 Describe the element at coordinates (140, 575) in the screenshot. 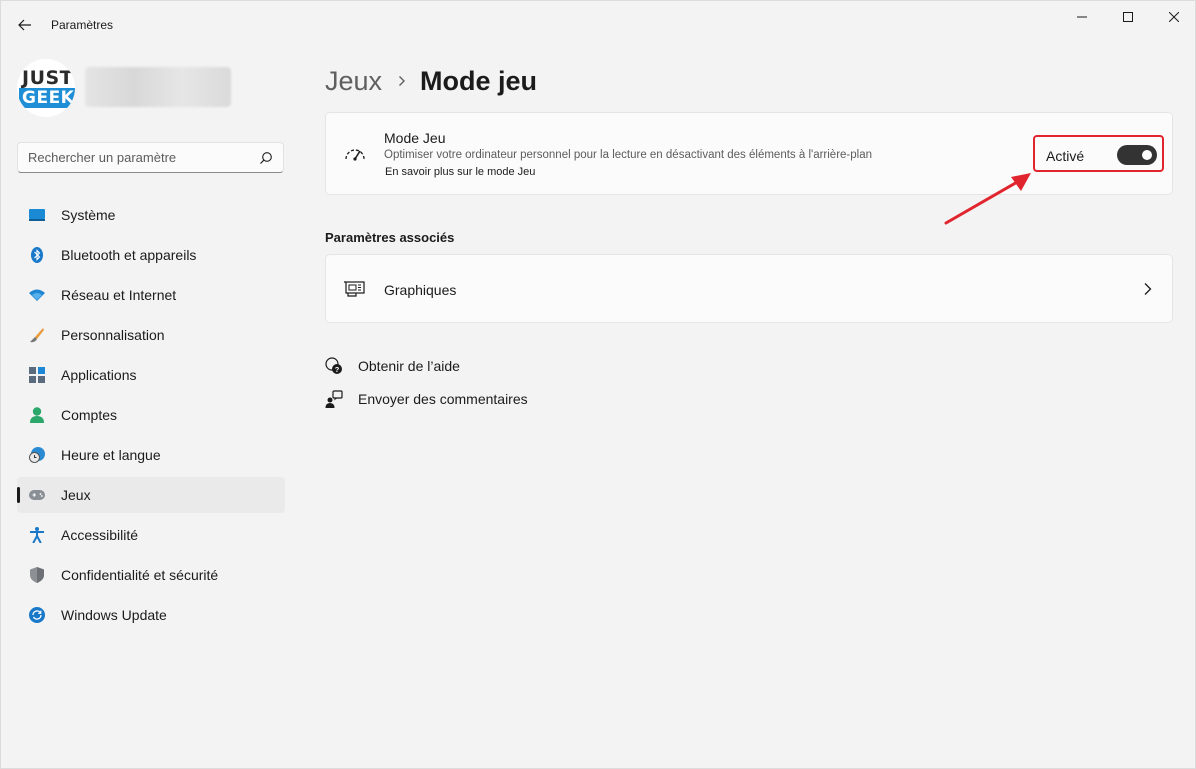

I see `sidebar-item-label: Confidentialité et sécurité` at that location.